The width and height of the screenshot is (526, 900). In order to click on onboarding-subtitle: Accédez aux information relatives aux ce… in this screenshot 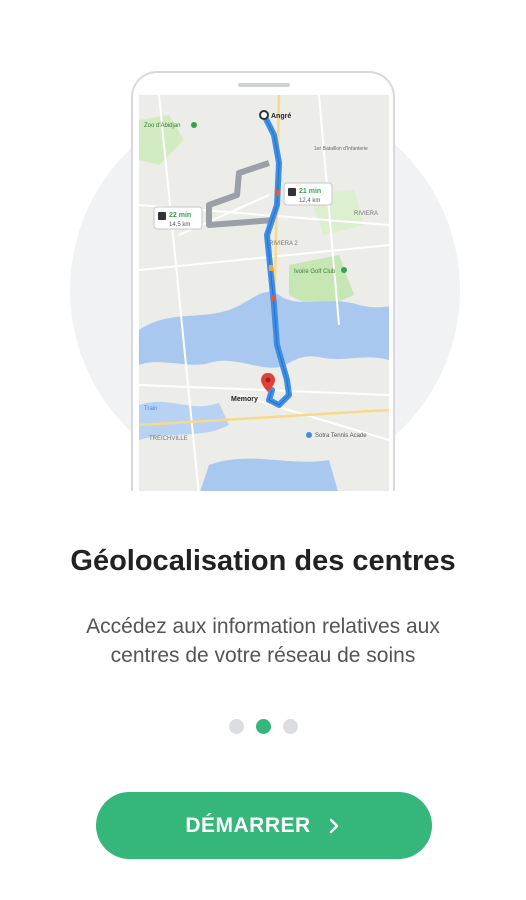, I will do `click(263, 641)`.